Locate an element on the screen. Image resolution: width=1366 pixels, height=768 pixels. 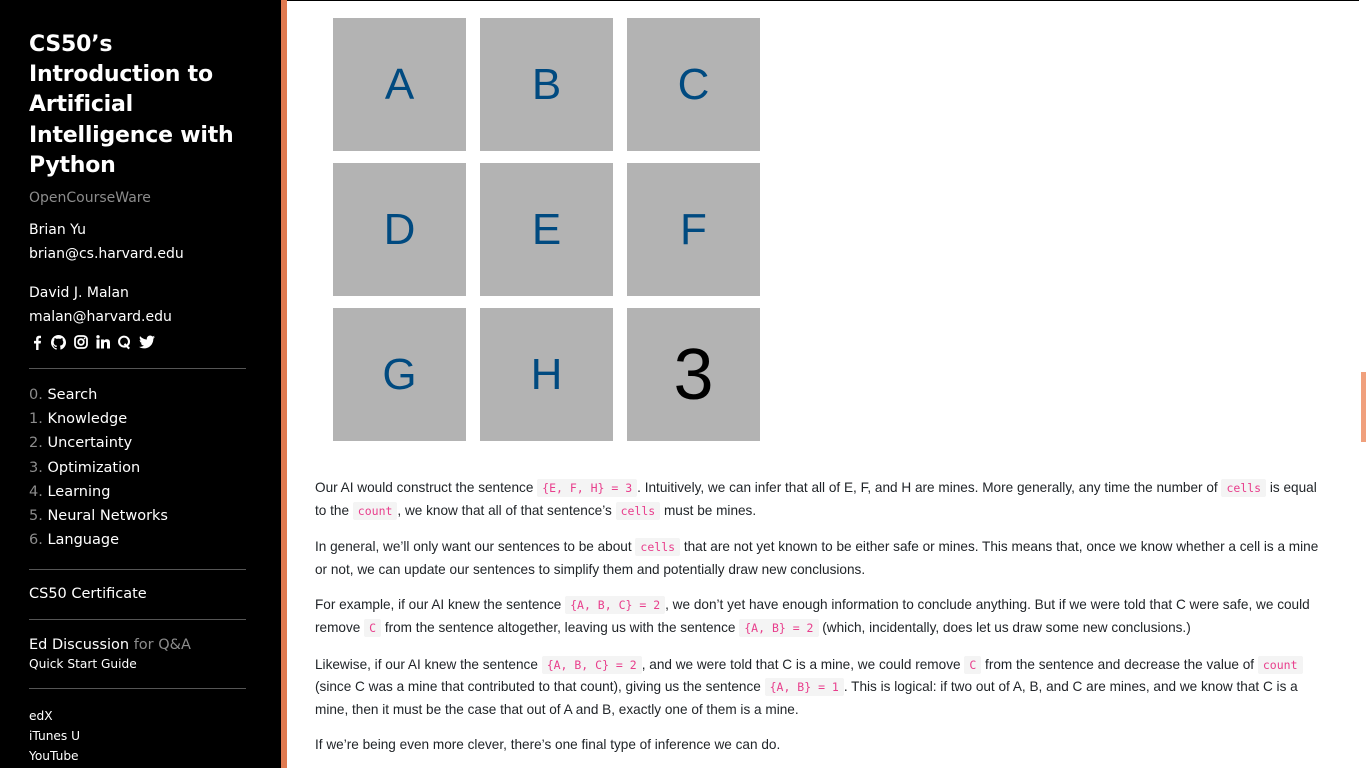
author-name: David J. Malan is located at coordinates (79, 293).